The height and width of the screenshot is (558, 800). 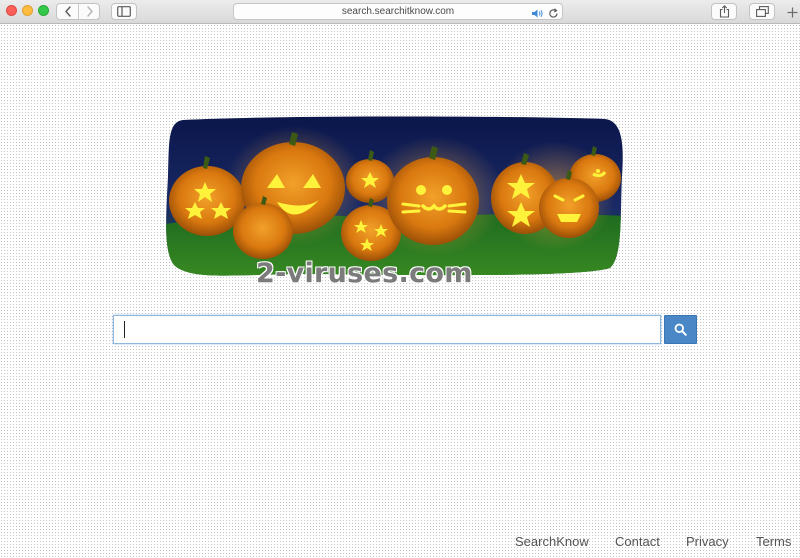 I want to click on chevron-left-icon, so click(x=67, y=11).